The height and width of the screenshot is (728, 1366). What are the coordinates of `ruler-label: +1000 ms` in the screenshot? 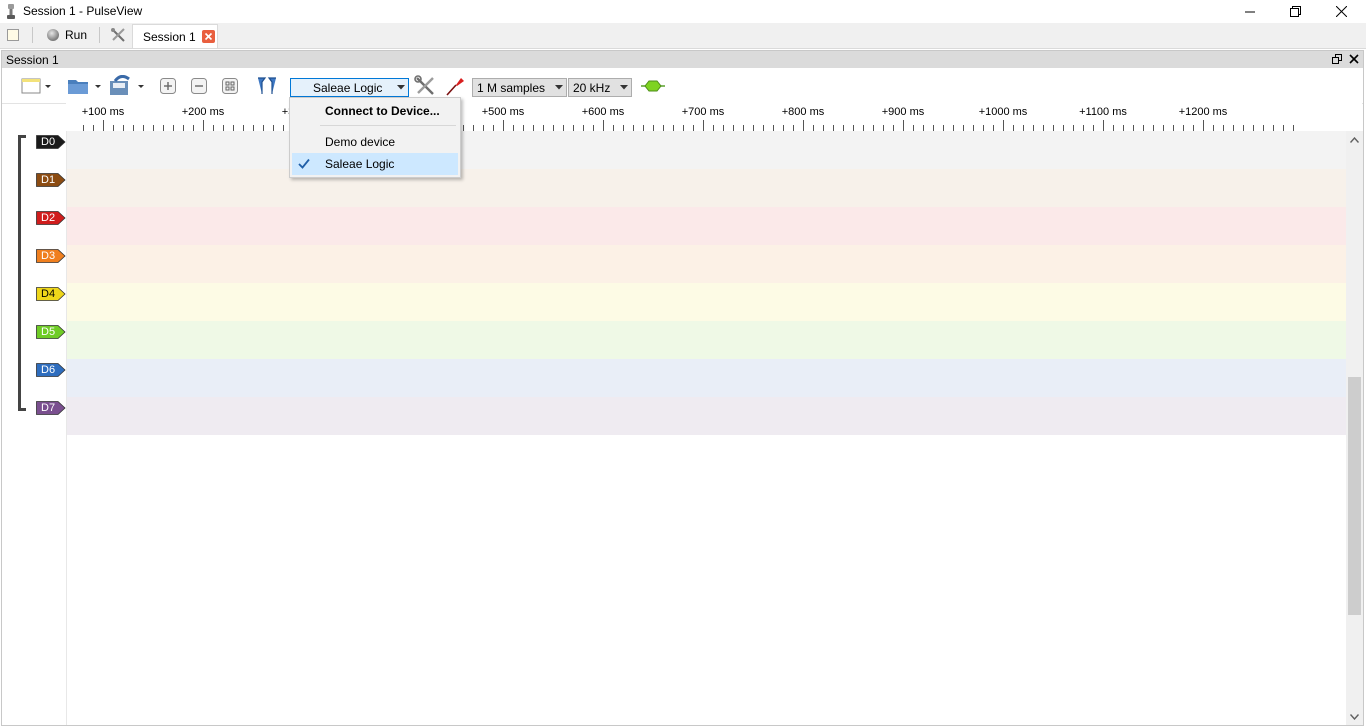 It's located at (1003, 112).